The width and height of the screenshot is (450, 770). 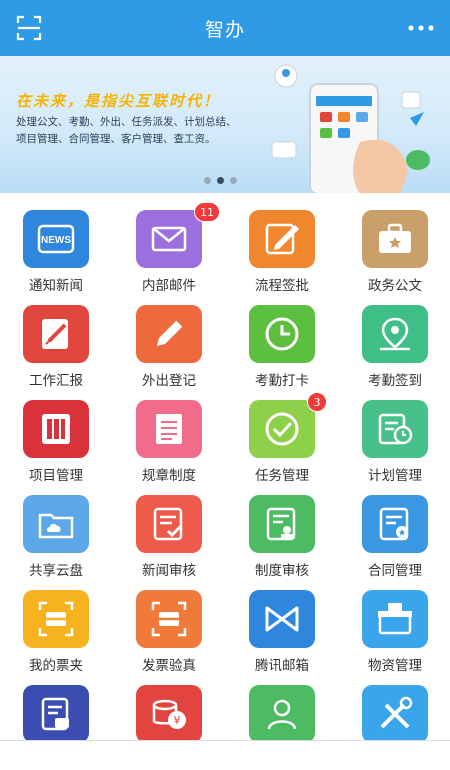 I want to click on app-label: 发票验真, so click(x=169, y=666).